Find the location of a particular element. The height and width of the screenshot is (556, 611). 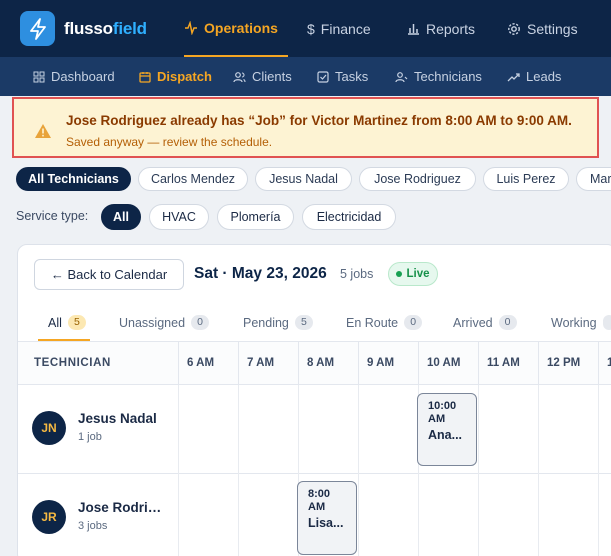

tab-arrived: Arrived 0 is located at coordinates (485, 322).